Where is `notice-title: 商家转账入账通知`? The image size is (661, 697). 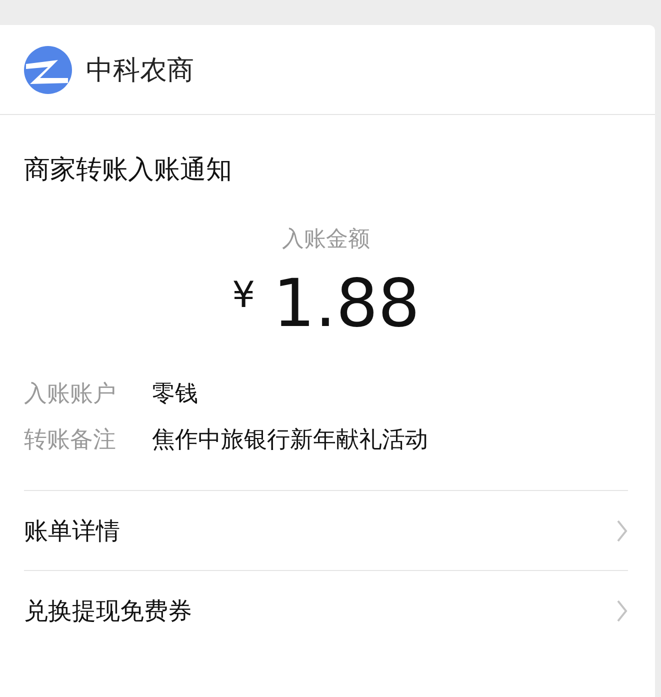 notice-title: 商家转账入账通知 is located at coordinates (128, 170).